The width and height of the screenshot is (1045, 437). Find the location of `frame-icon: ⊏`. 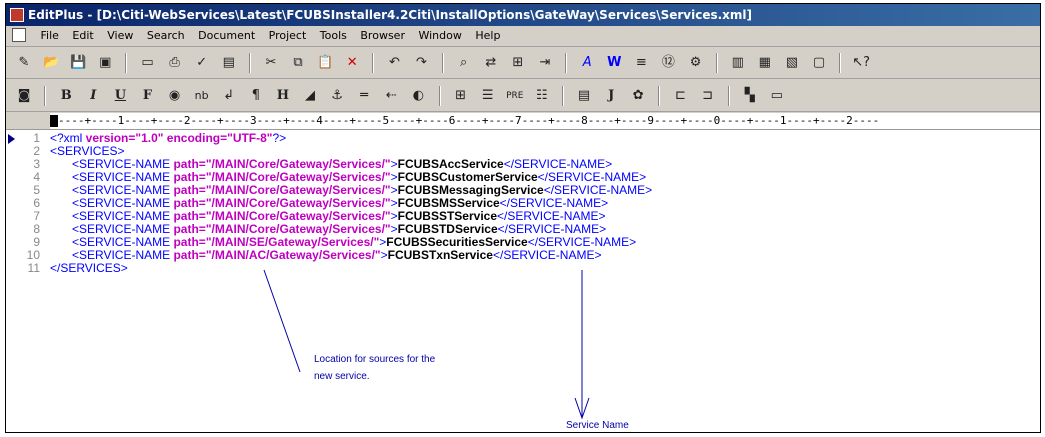

frame-icon: ⊏ is located at coordinates (680, 96).